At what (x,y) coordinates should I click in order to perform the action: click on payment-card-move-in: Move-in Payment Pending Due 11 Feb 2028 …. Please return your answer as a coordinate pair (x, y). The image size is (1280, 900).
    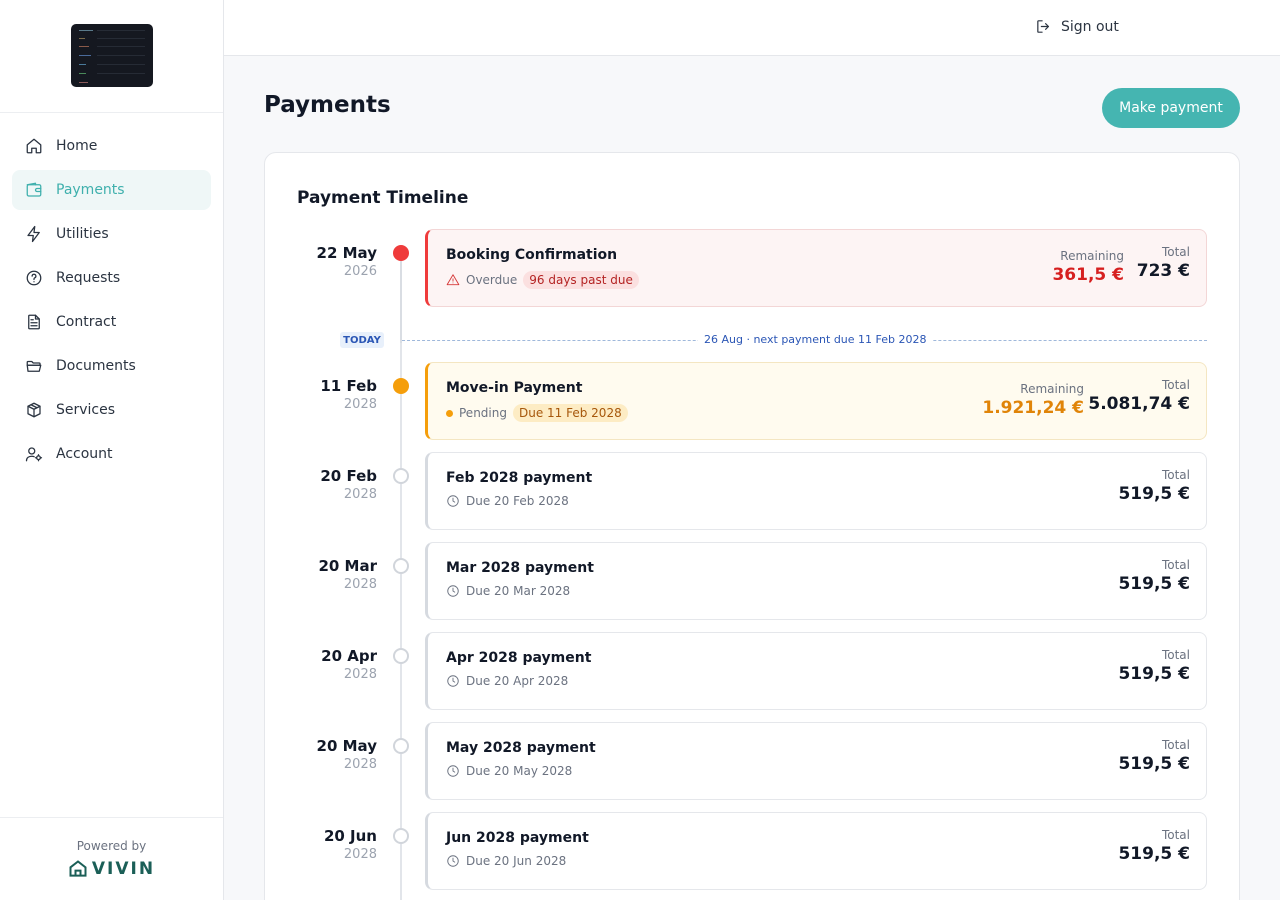
    Looking at the image, I should click on (816, 401).